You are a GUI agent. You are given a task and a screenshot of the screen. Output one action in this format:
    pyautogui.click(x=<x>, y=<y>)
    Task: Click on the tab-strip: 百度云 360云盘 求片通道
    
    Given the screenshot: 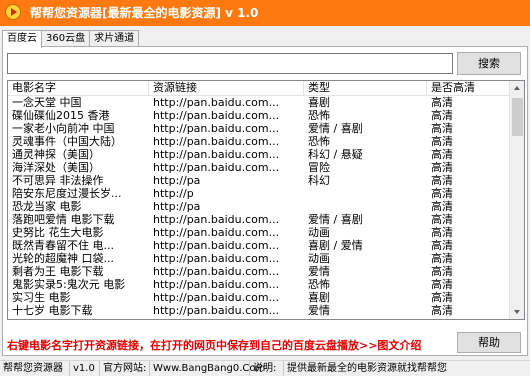 What is the action you would take?
    pyautogui.click(x=71, y=39)
    